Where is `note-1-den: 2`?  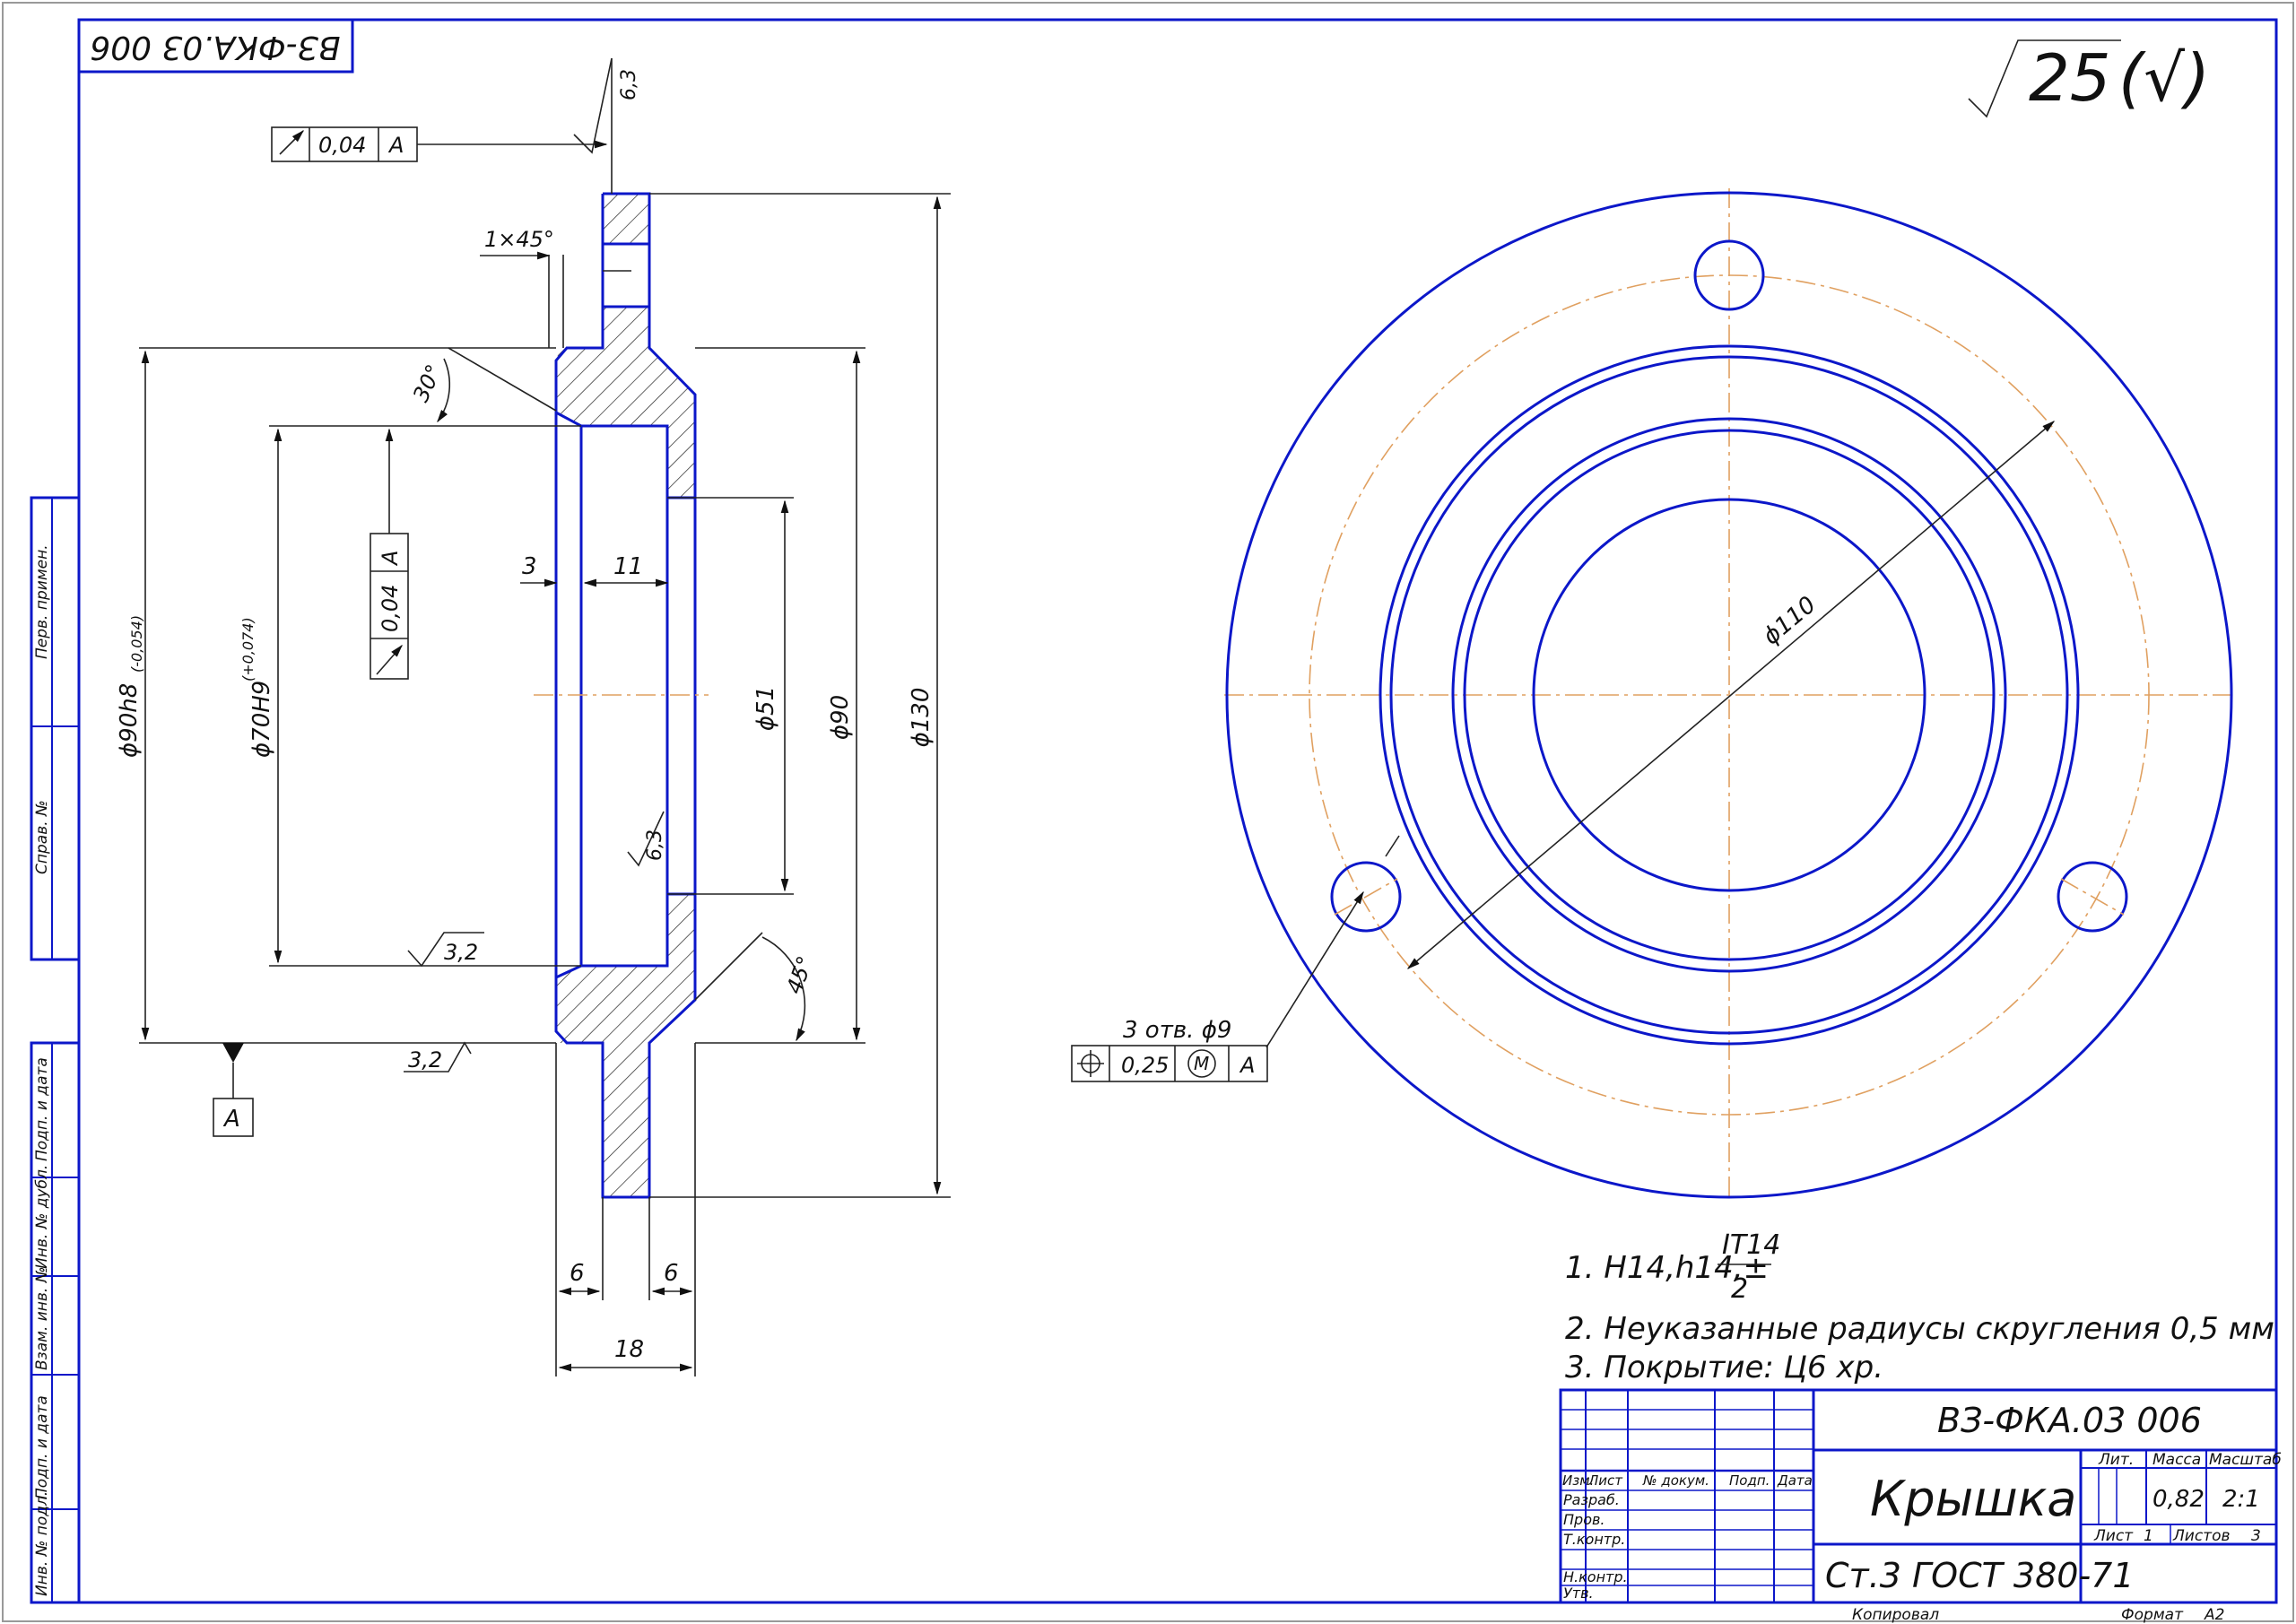
note-1-den: 2 is located at coordinates (1739, 1289).